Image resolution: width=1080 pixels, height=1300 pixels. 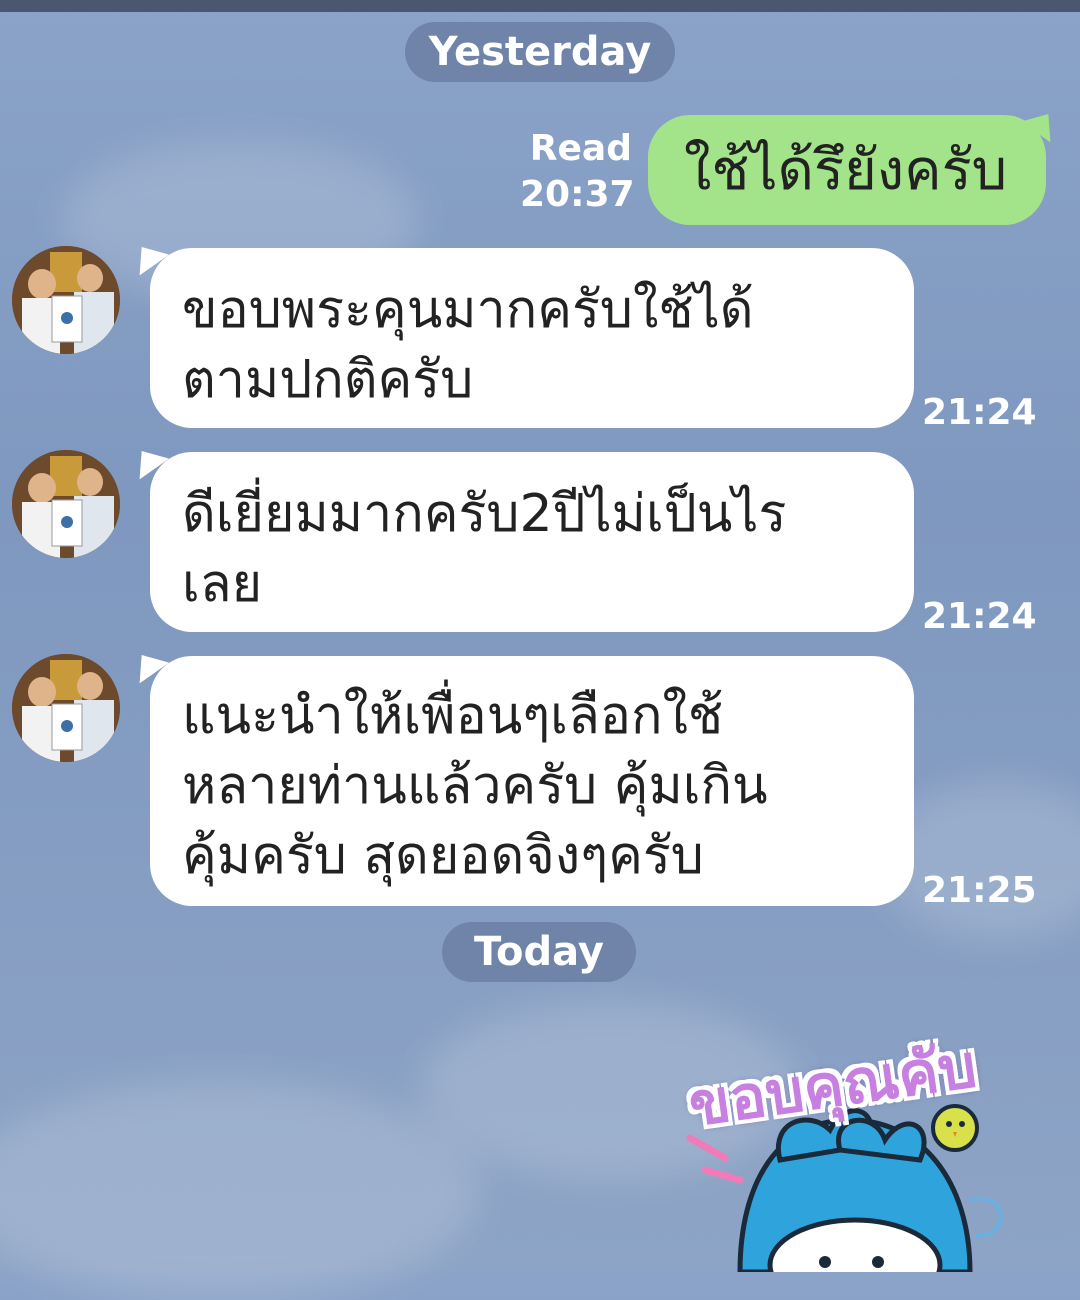 What do you see at coordinates (577, 194) in the screenshot?
I see `message-time: 20:37` at bounding box center [577, 194].